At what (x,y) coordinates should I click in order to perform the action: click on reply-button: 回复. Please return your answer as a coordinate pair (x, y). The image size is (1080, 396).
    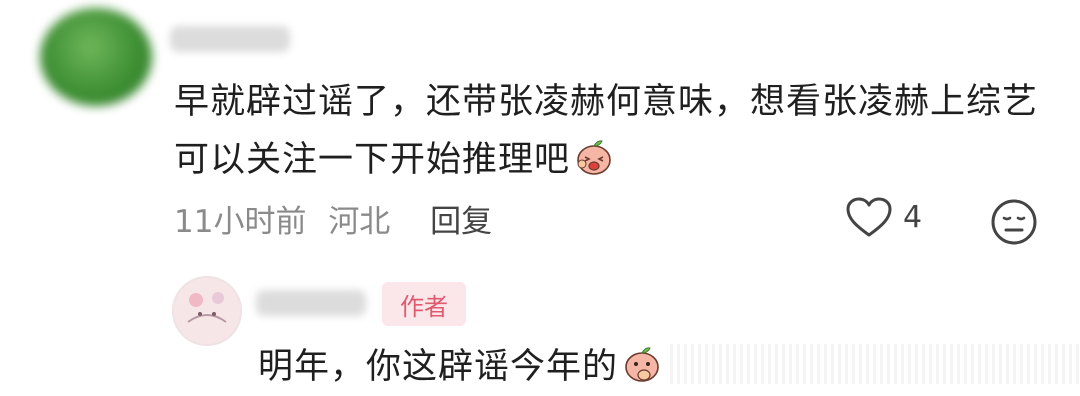
    Looking at the image, I should click on (461, 222).